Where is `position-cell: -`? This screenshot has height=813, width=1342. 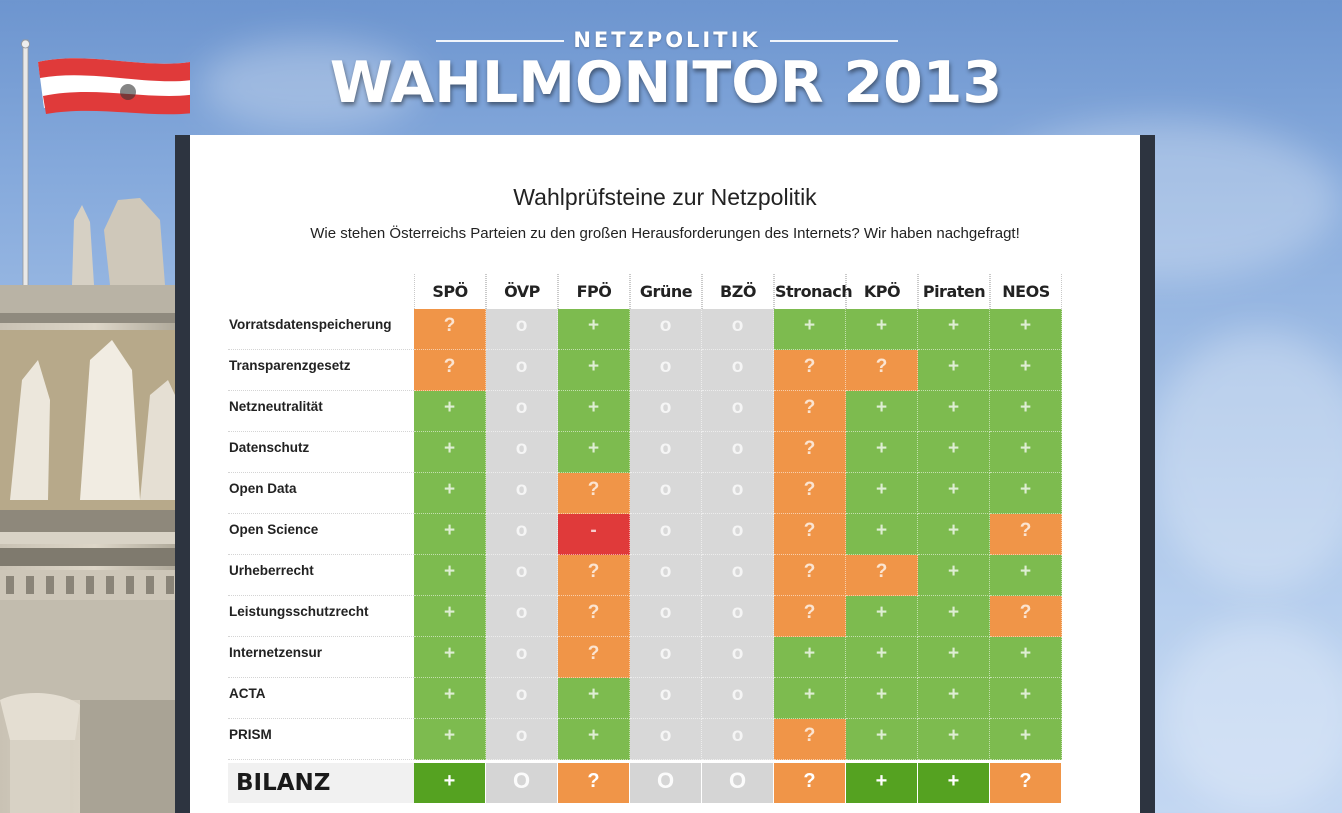
position-cell: - is located at coordinates (594, 534).